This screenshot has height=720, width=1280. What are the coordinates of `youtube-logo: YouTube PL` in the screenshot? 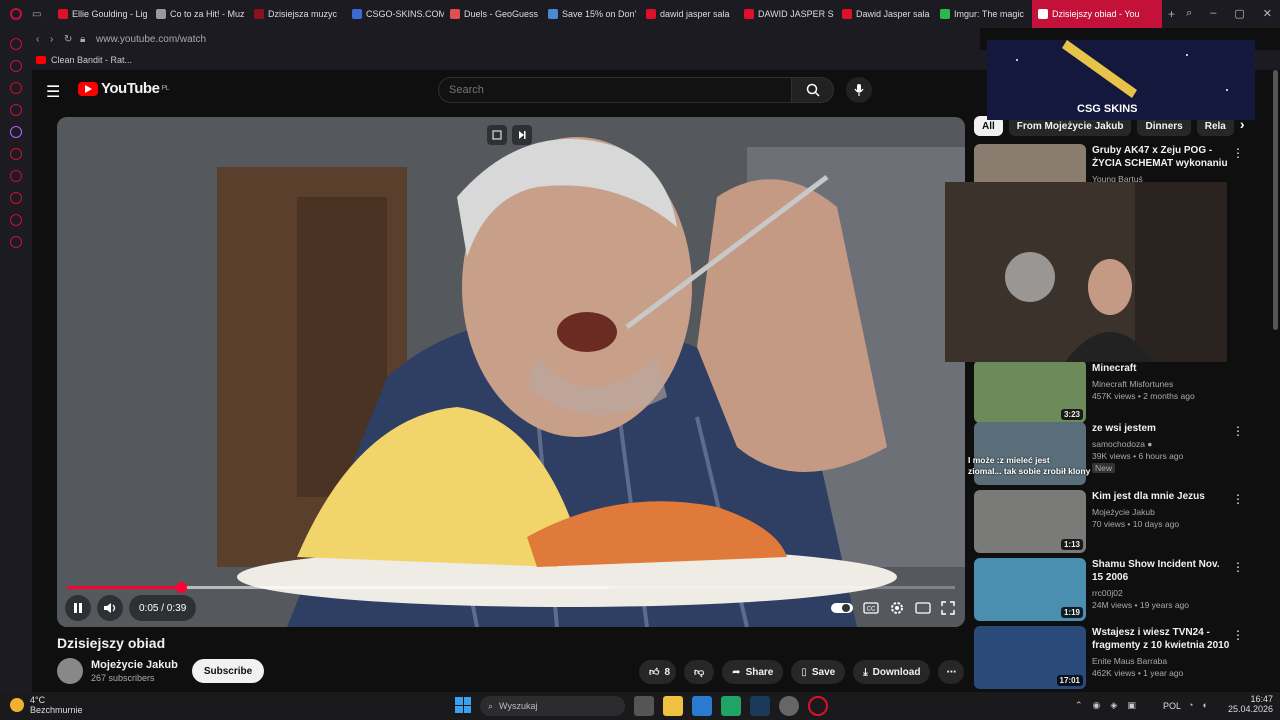 It's located at (123, 88).